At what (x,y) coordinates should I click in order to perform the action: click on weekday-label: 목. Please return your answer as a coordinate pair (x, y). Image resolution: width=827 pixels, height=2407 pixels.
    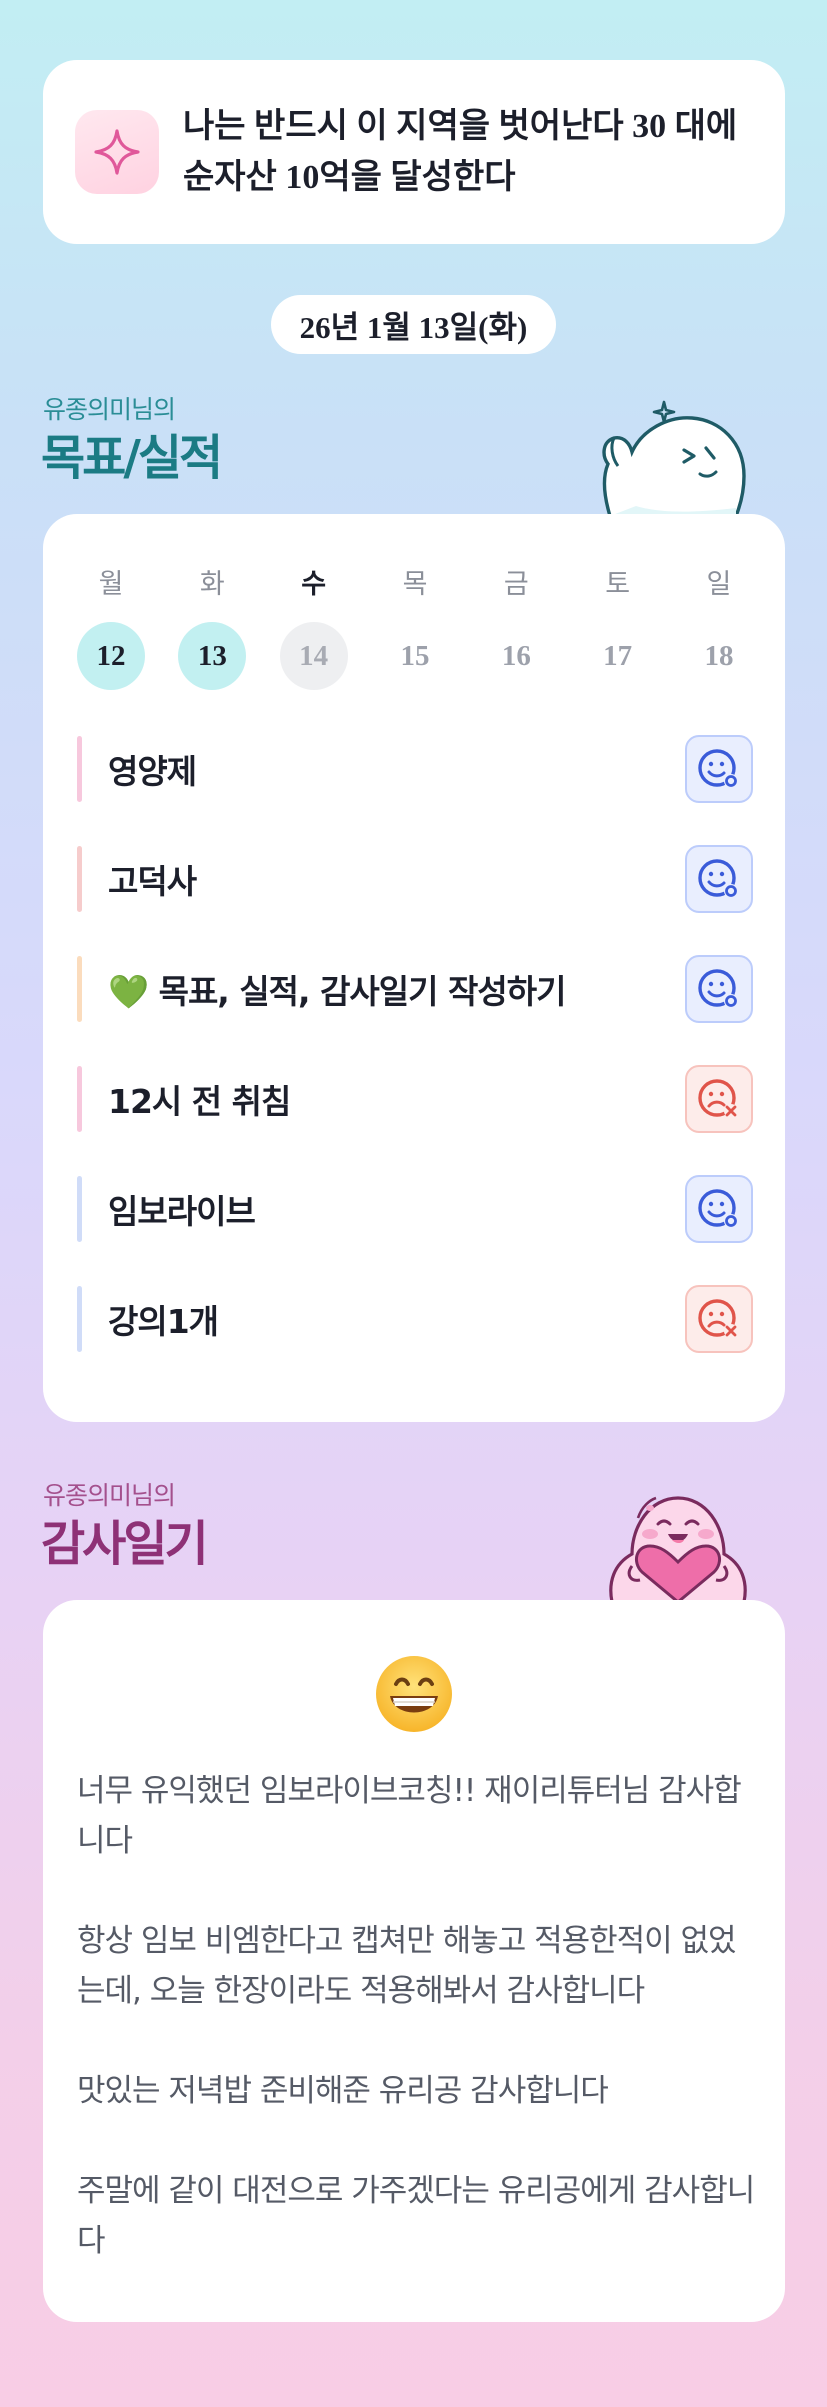
    Looking at the image, I should click on (415, 584).